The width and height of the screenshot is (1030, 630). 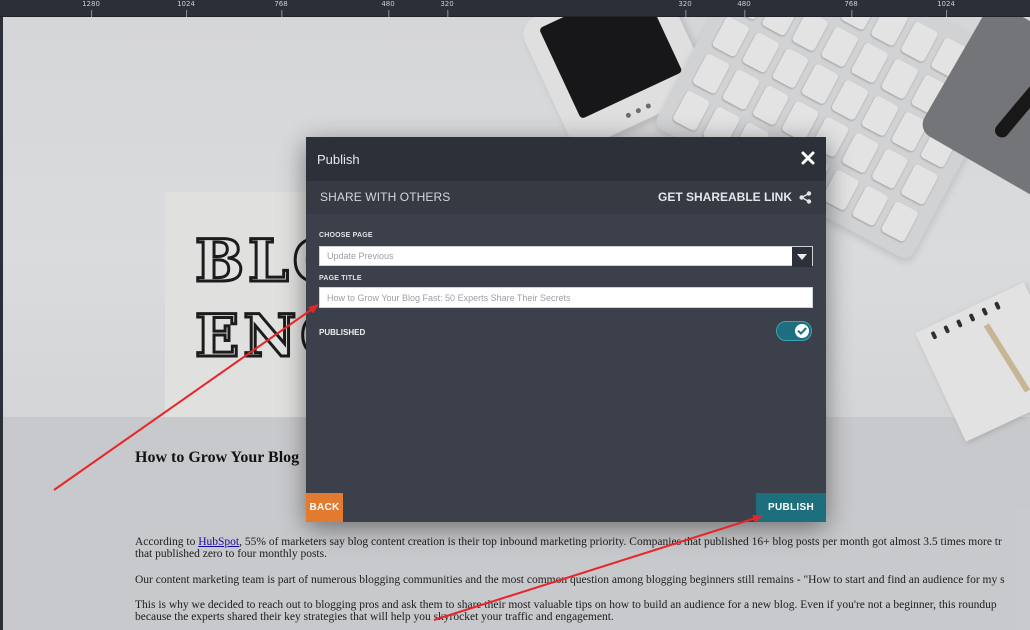 What do you see at coordinates (808, 158) in the screenshot?
I see `close-icon` at bounding box center [808, 158].